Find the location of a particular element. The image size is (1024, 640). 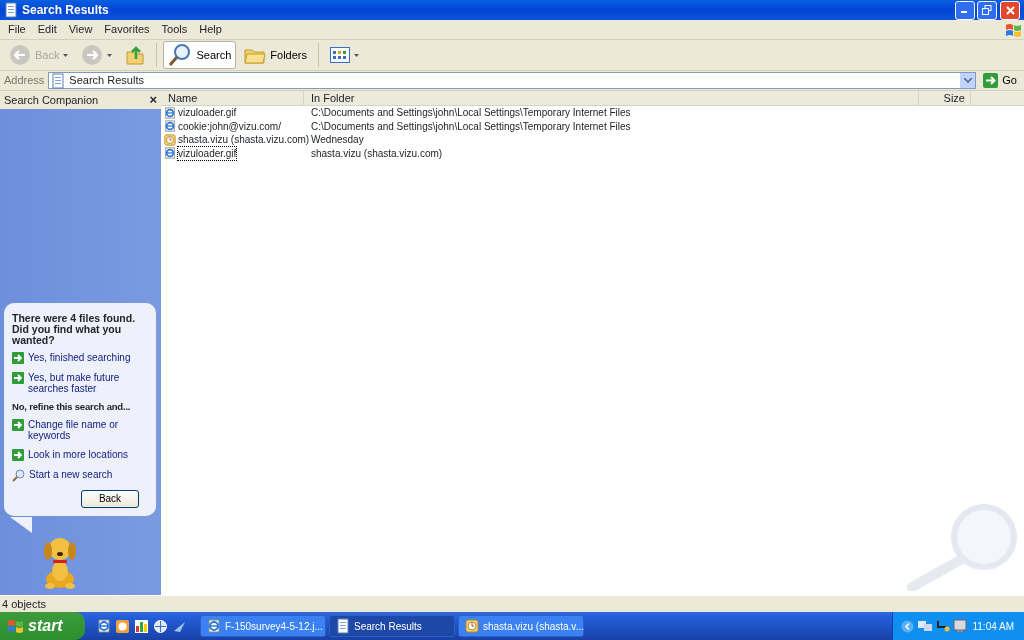

menu-item: Favorites is located at coordinates (127, 29).